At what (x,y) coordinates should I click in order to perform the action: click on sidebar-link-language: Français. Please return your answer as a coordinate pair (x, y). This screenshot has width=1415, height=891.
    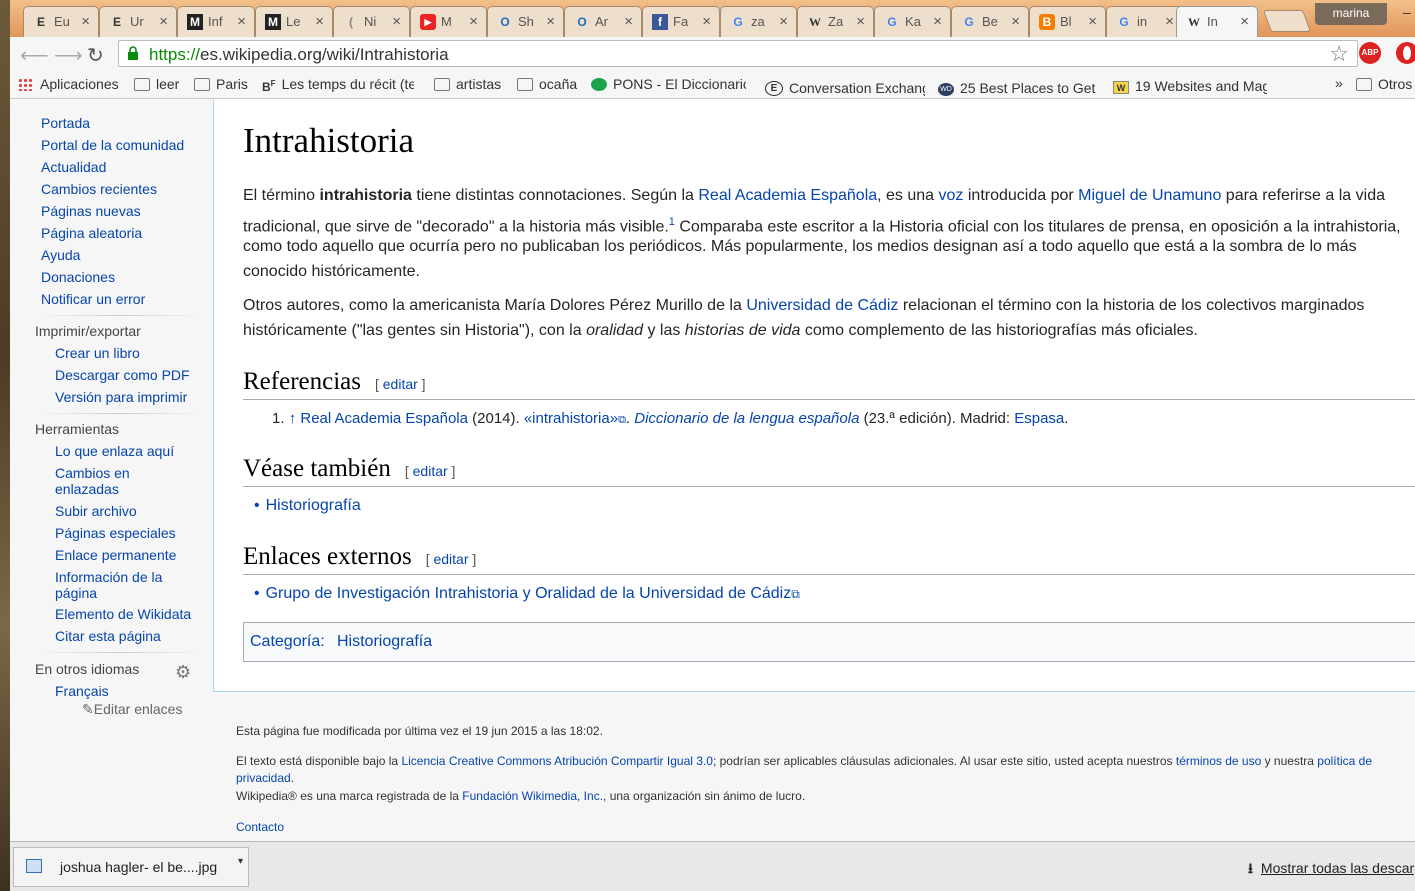
    Looking at the image, I should click on (82, 691).